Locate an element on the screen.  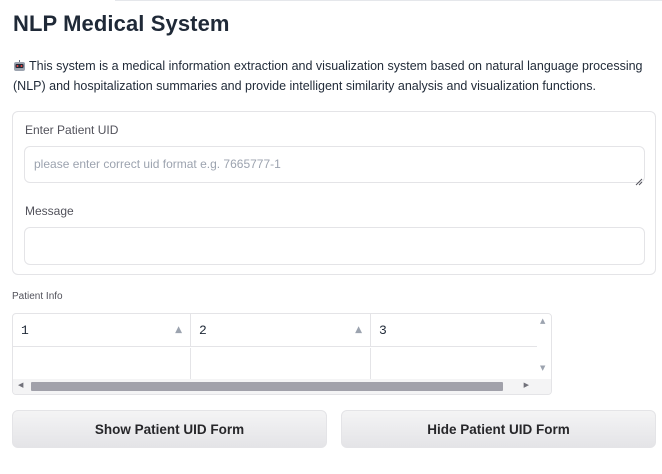
show-uid-form-button: Show Patient UID Form is located at coordinates (169, 429).